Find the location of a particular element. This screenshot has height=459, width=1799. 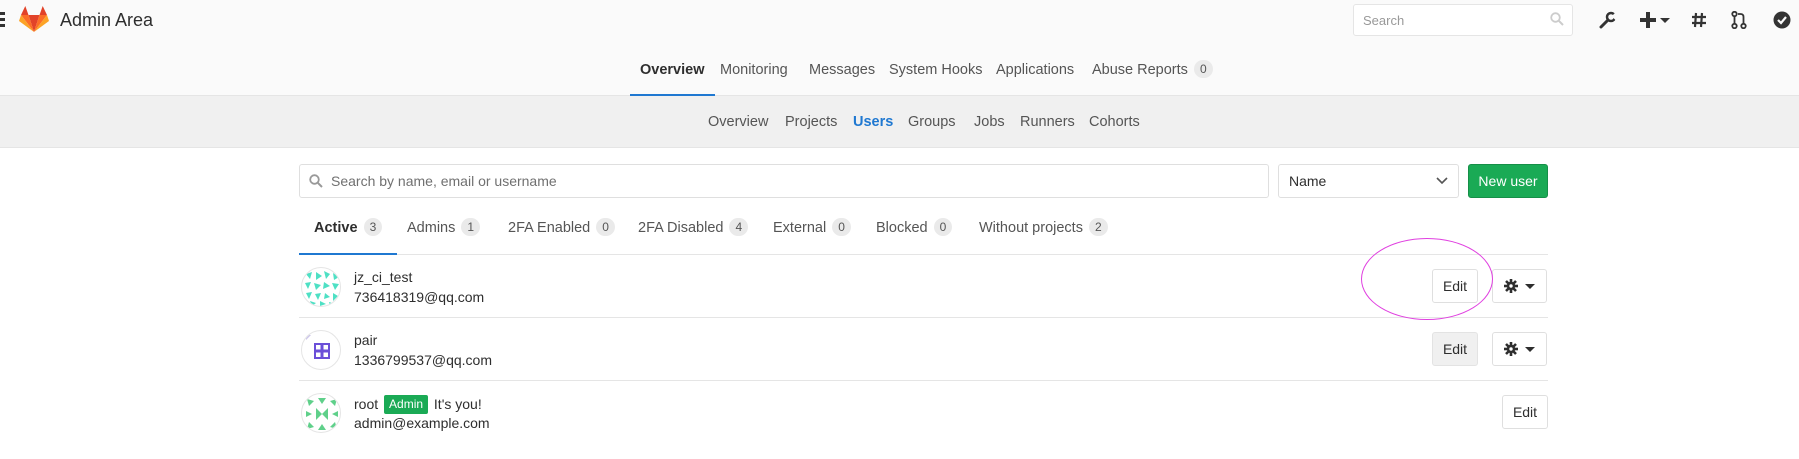

global-search is located at coordinates (1463, 20).